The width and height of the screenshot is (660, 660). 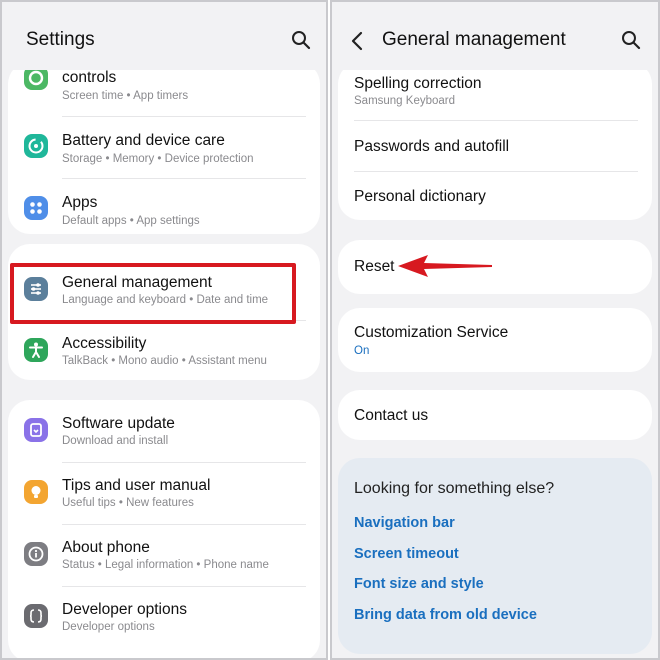 I want to click on settings-item-developer-options: Developer options Developer options, so click(x=164, y=618).